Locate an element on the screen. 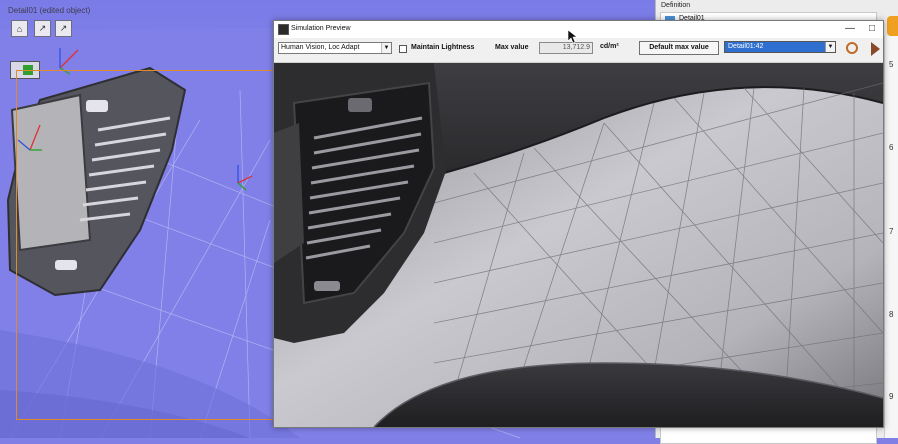 This screenshot has height=444, width=898. default-max-value-button: Default max value is located at coordinates (679, 48).